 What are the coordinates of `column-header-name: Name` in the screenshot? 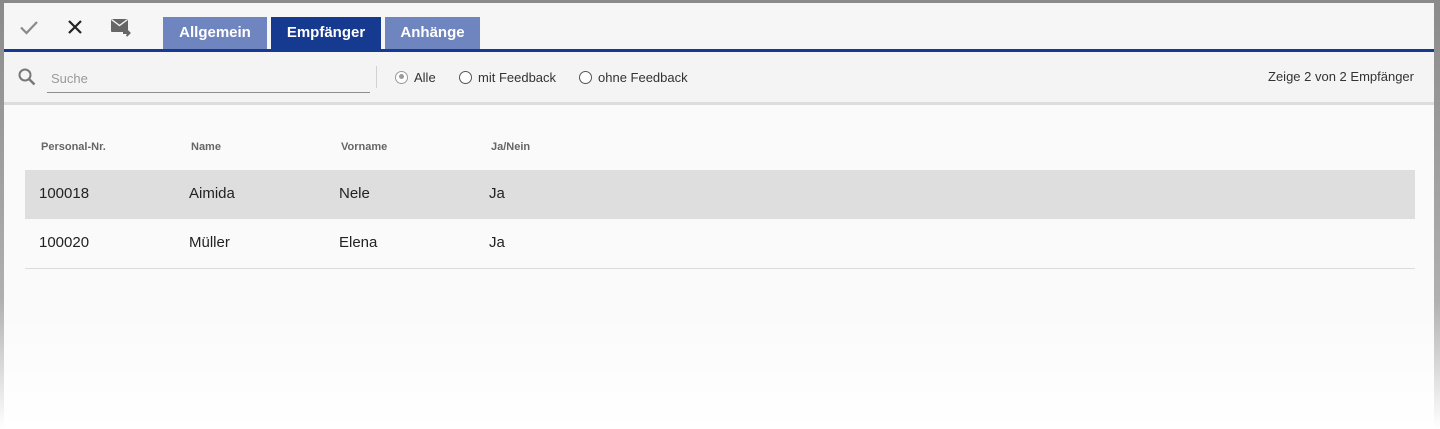 It's located at (206, 147).